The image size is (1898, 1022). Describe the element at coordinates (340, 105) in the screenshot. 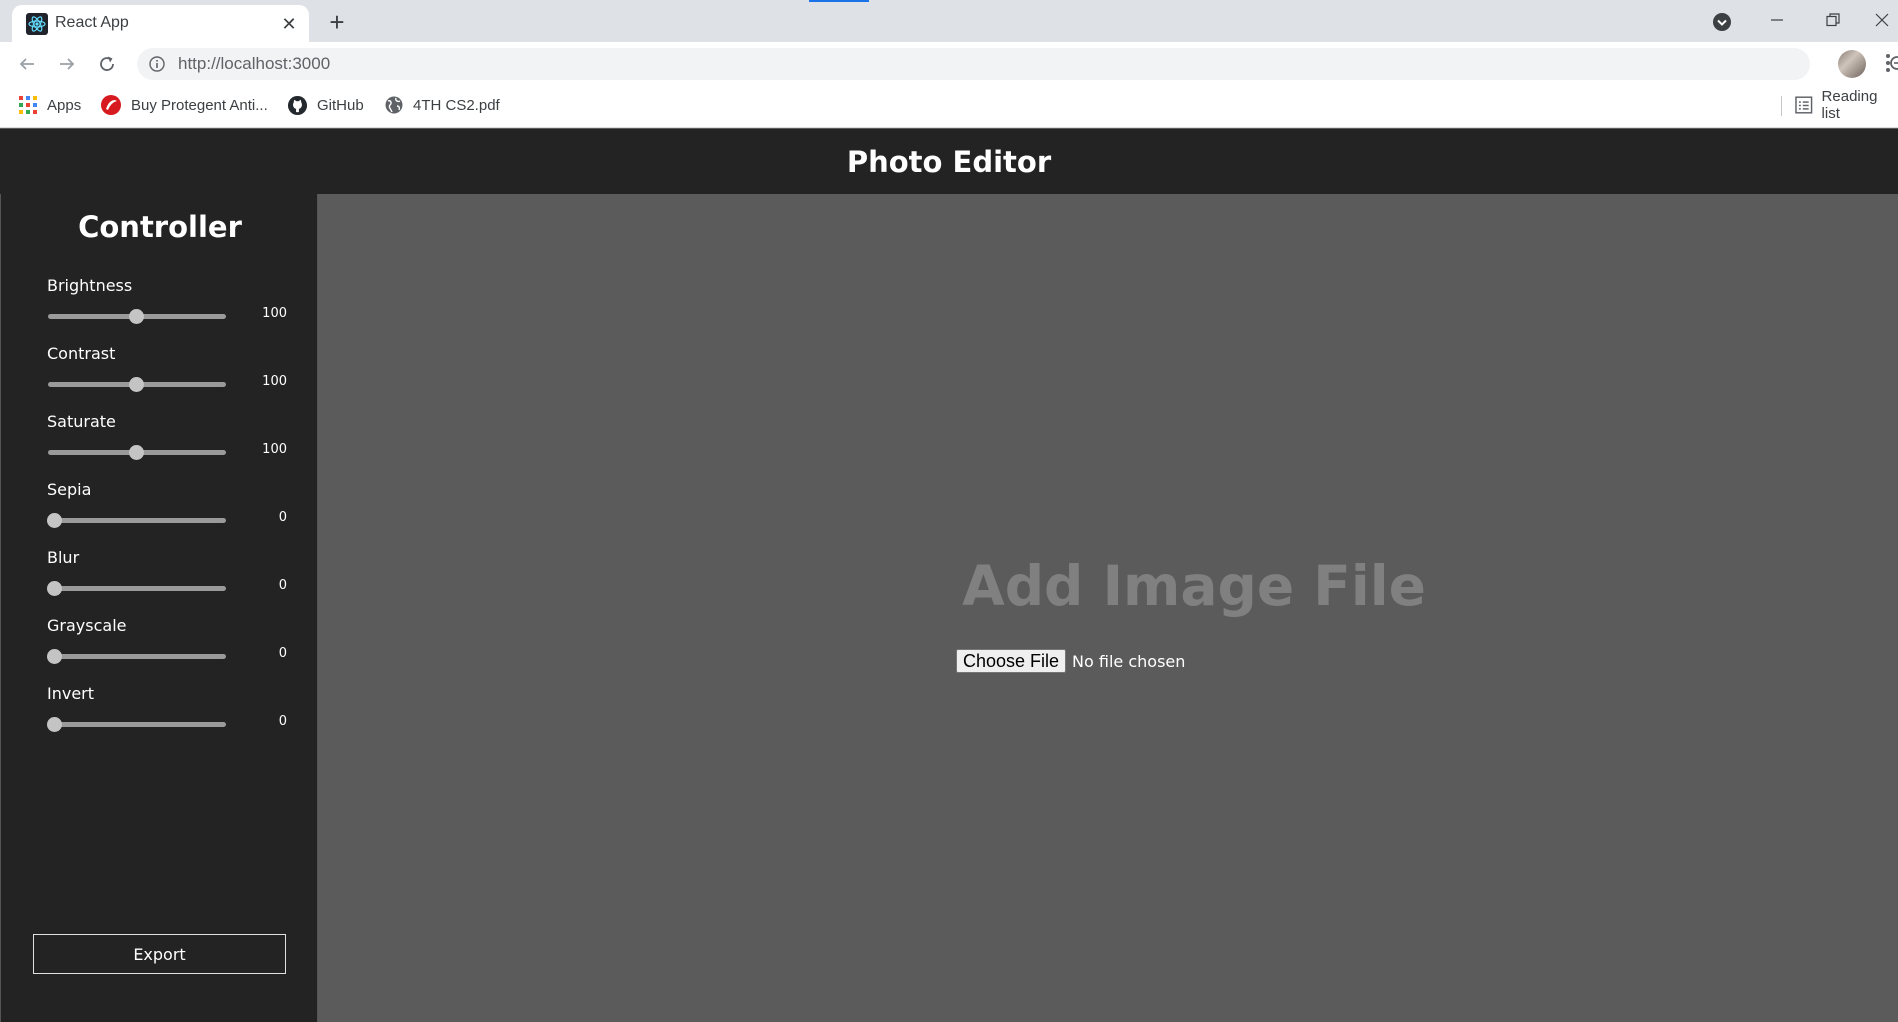

I see `bookmark-label: GitHub` at that location.